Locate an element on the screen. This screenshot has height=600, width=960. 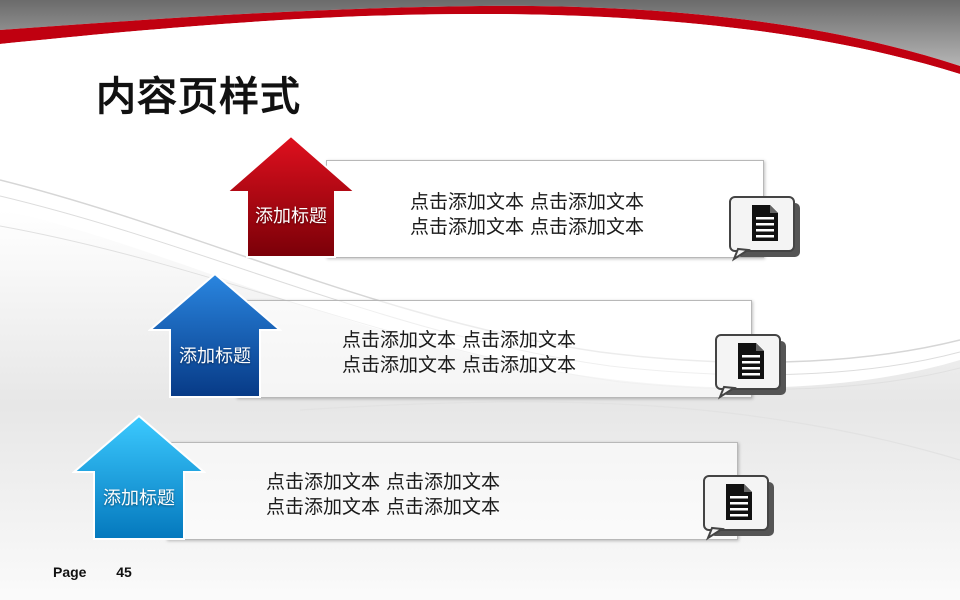
page-footer: Page 45 is located at coordinates (92, 572).